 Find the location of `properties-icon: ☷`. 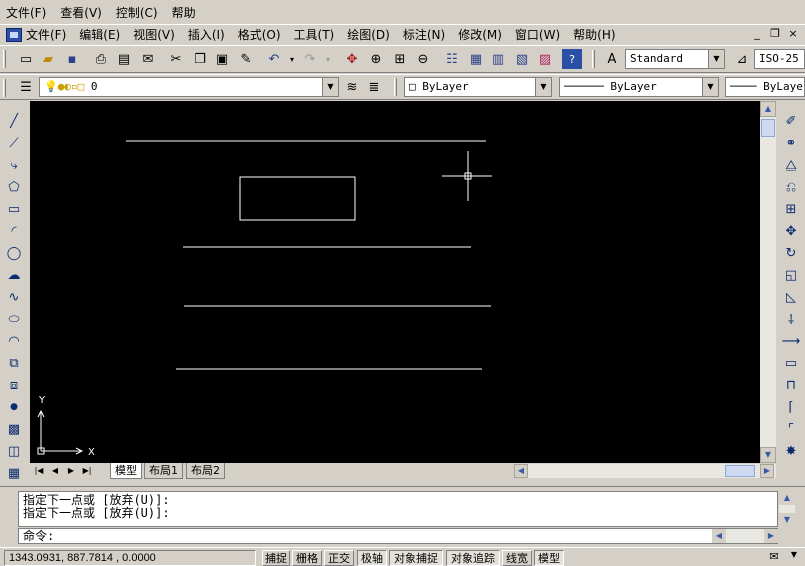

properties-icon: ☷ is located at coordinates (452, 59).